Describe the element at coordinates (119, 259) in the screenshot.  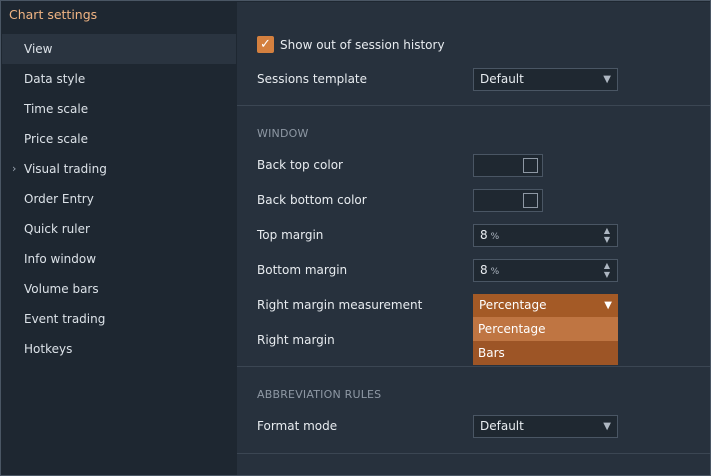
I see `sidebar-item-info-window: Info window` at that location.